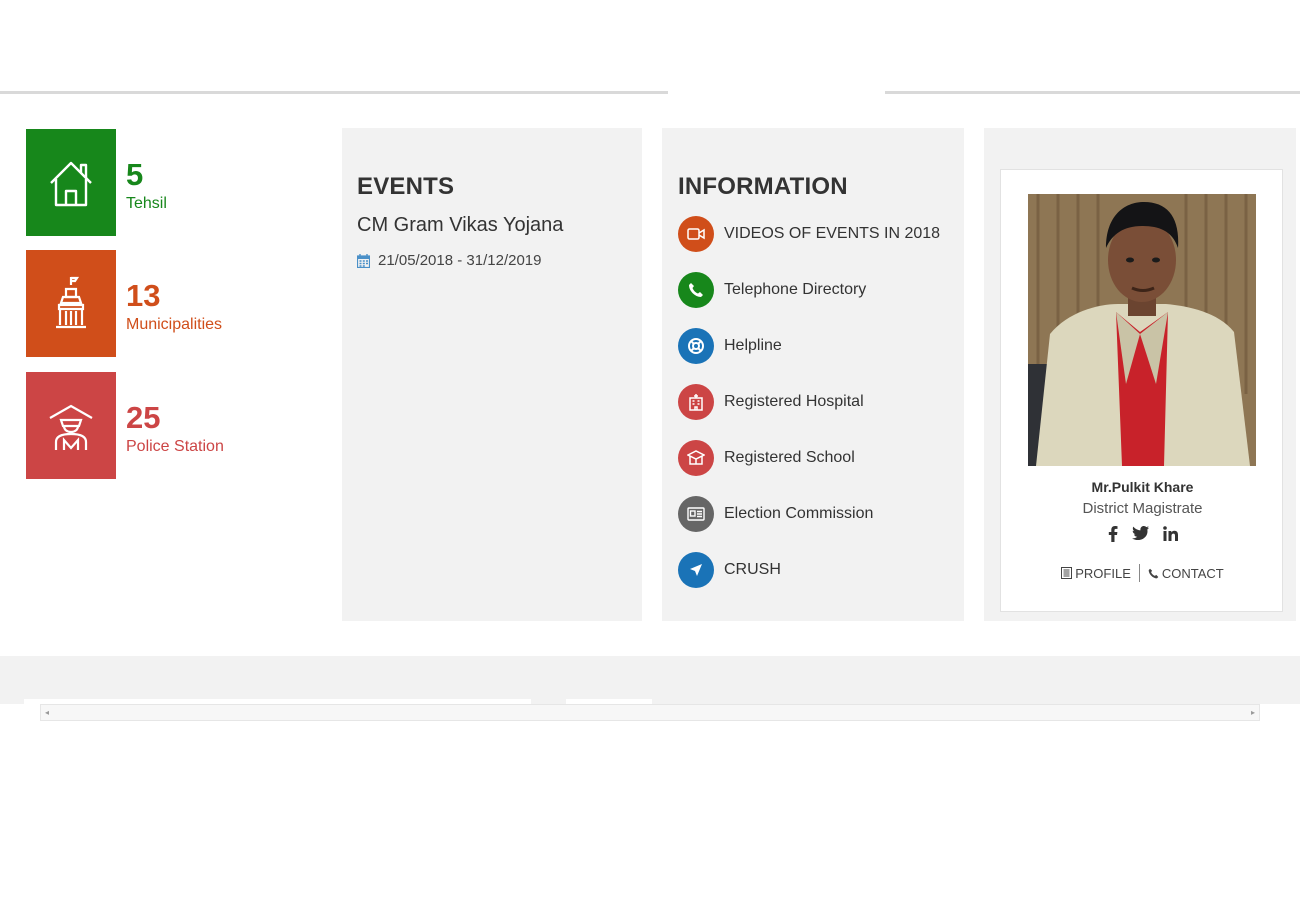 This screenshot has height=900, width=1300. What do you see at coordinates (696, 346) in the screenshot?
I see `lifebuoy-icon` at bounding box center [696, 346].